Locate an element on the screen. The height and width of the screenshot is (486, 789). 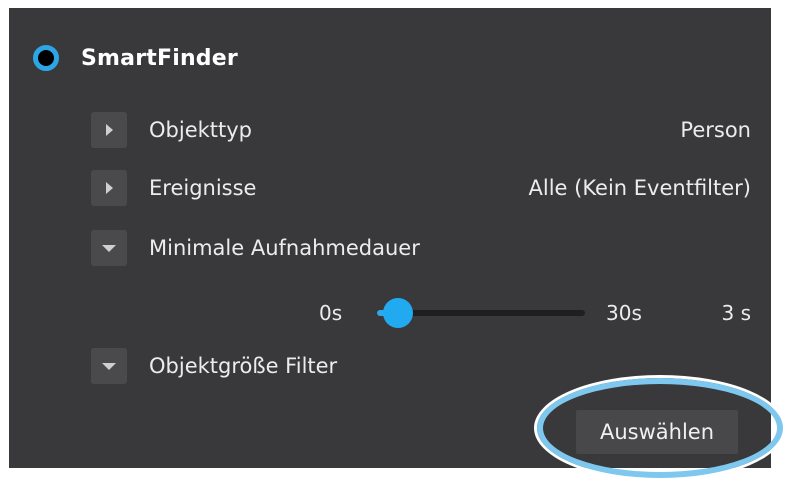
expand-toggle-objekttyp is located at coordinates (109, 130).